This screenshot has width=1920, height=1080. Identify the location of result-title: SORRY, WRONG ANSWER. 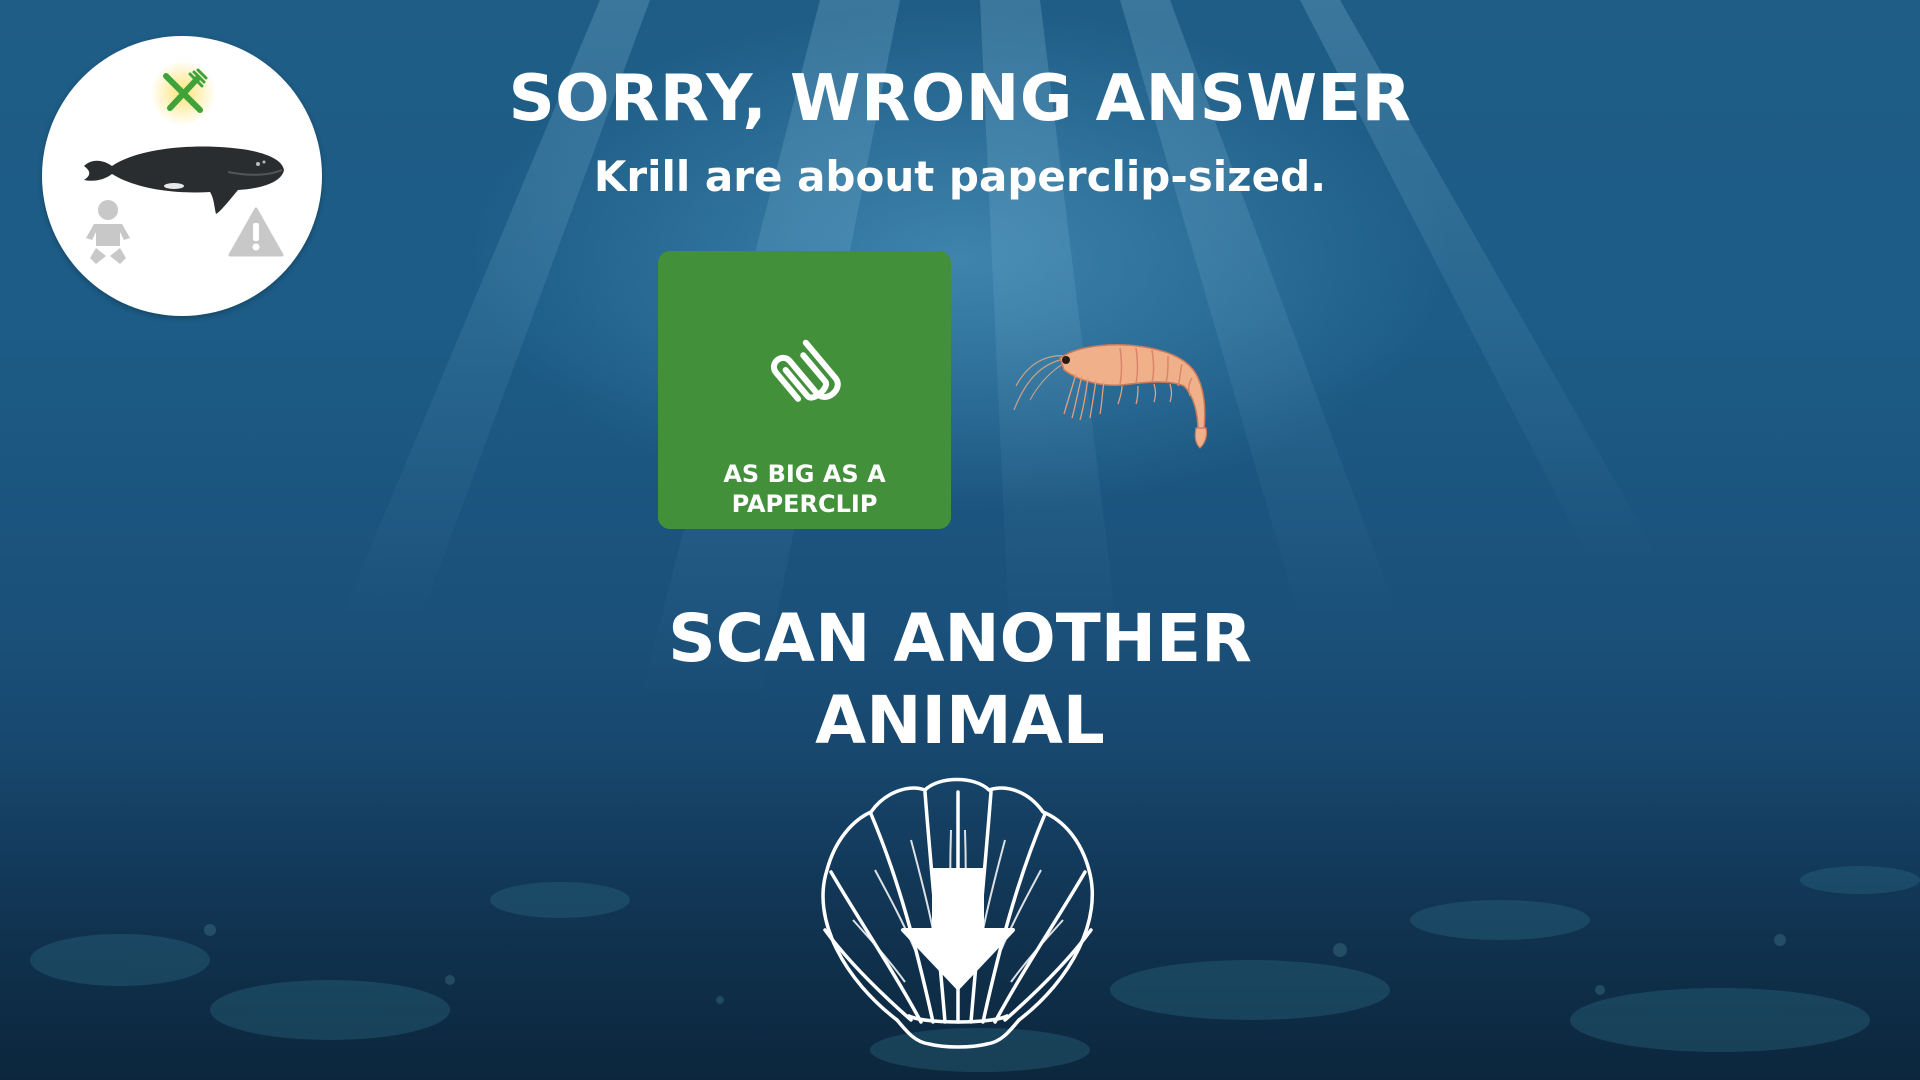
(960, 99).